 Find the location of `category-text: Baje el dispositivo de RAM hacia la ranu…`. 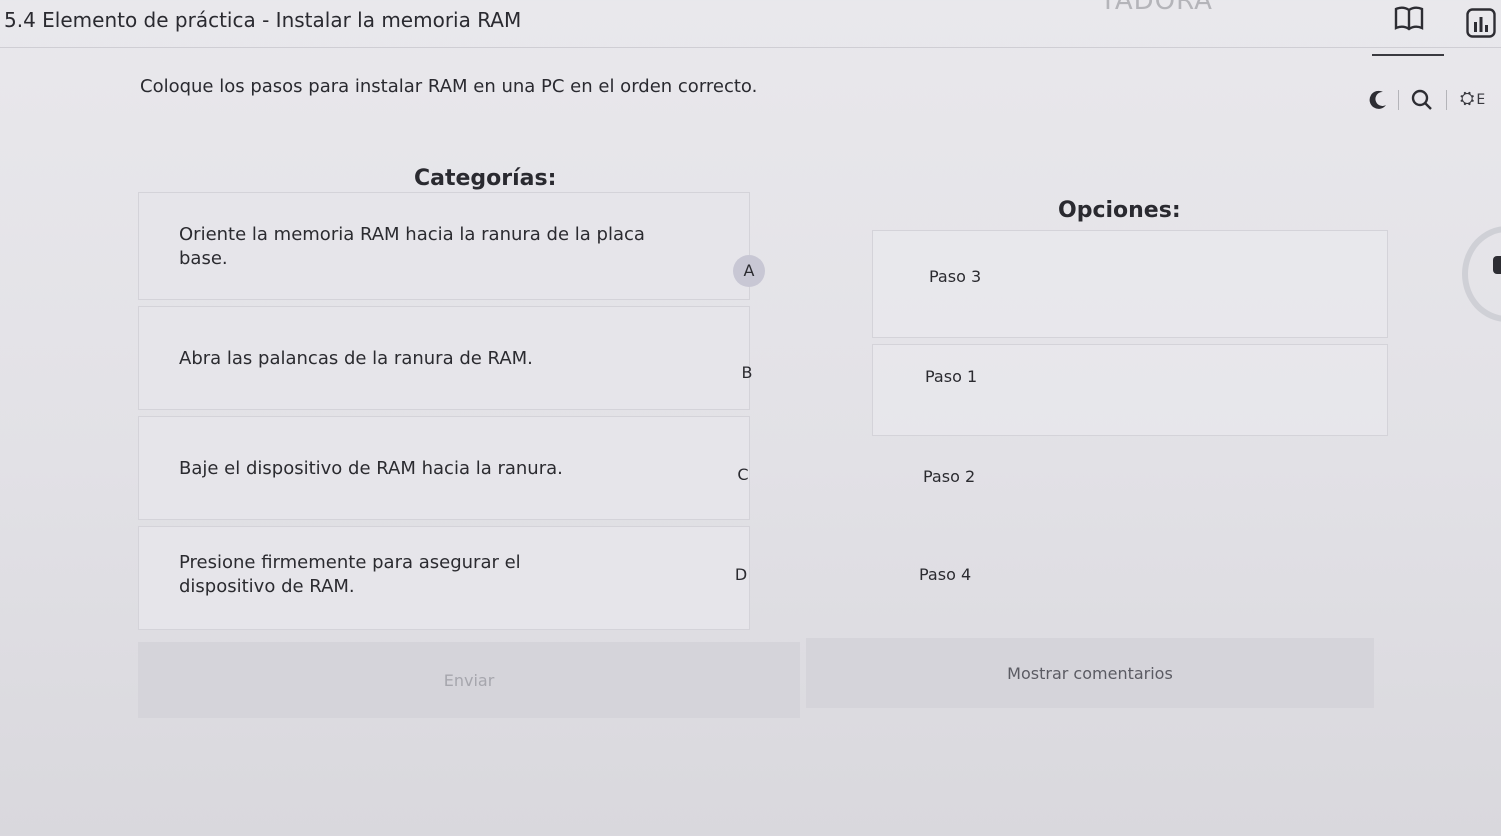

category-text: Baje el dispositivo de RAM hacia la ranu… is located at coordinates (371, 468).